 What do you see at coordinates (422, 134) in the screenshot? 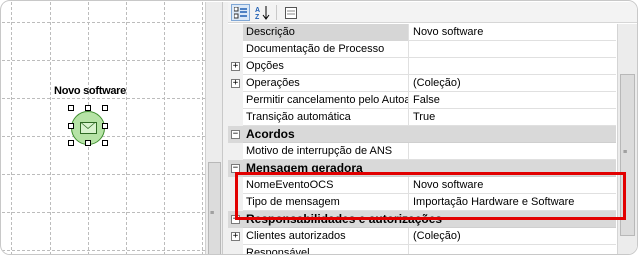
I see `property-category: − Acordos` at bounding box center [422, 134].